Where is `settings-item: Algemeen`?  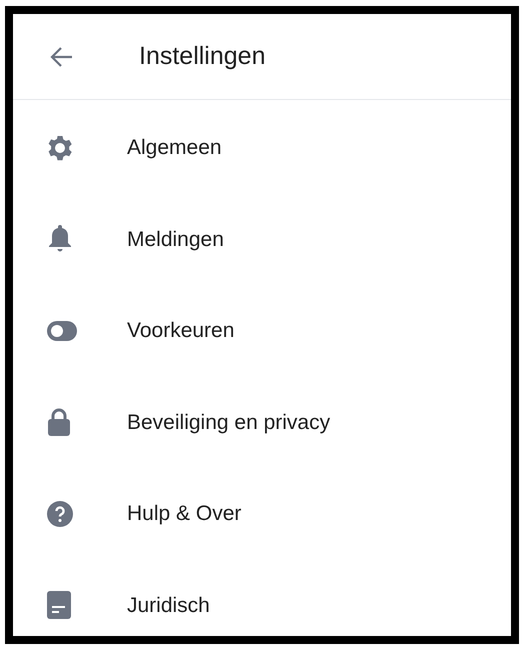
settings-item: Algemeen is located at coordinates (262, 148).